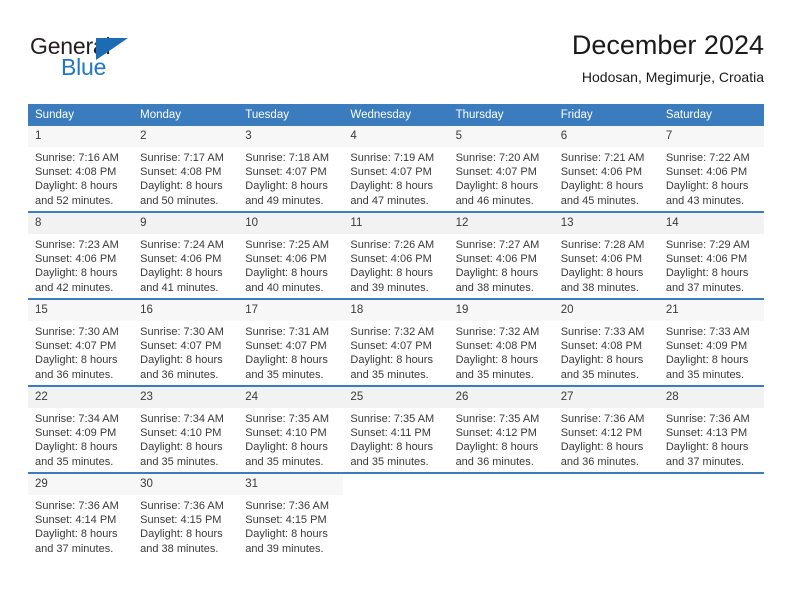 The height and width of the screenshot is (612, 792). Describe the element at coordinates (706, 433) in the screenshot. I see `day-info-sunset: Sunset: 4:13 PM` at that location.